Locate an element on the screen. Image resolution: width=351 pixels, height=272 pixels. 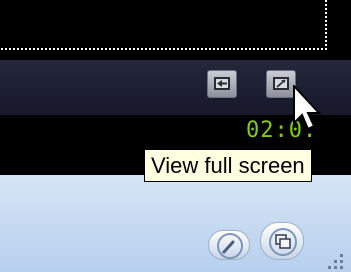
restore-icon is located at coordinates (283, 242).